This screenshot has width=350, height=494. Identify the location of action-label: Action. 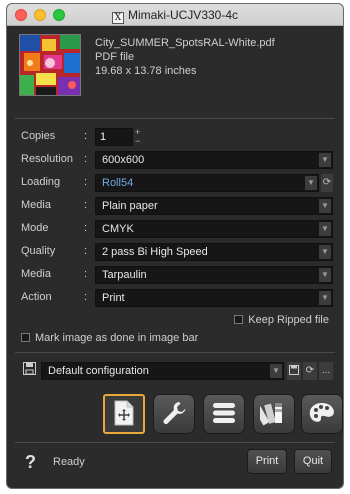
(36, 297).